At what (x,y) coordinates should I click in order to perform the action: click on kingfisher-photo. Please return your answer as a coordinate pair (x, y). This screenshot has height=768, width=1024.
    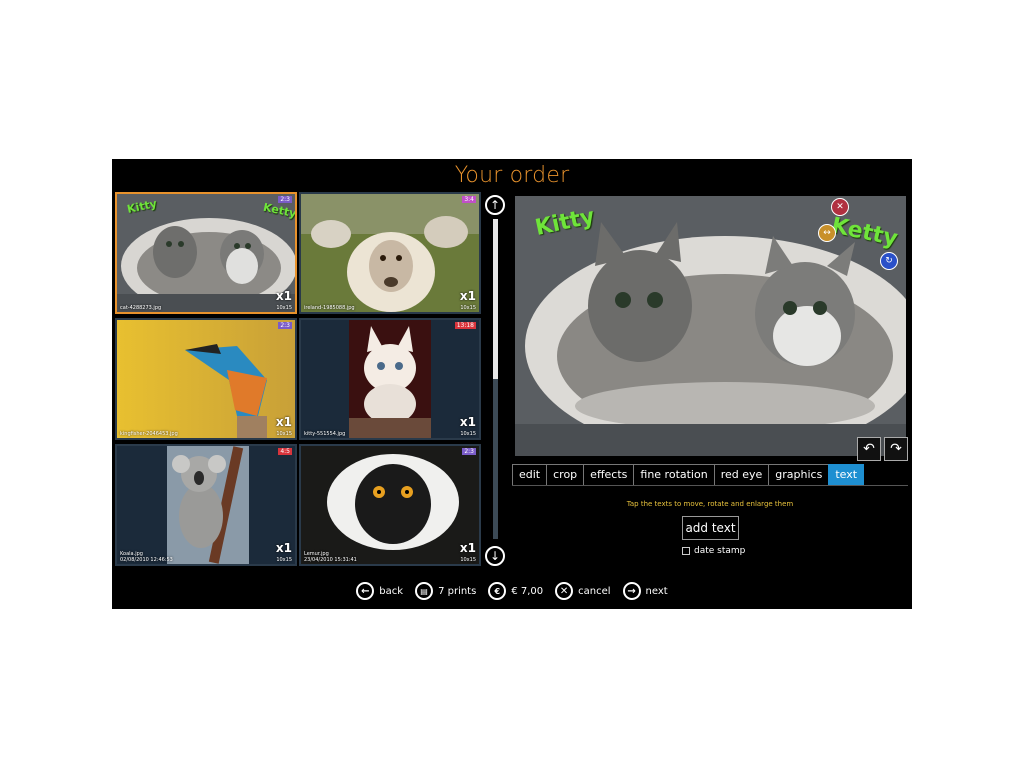
    Looking at the image, I should click on (206, 379).